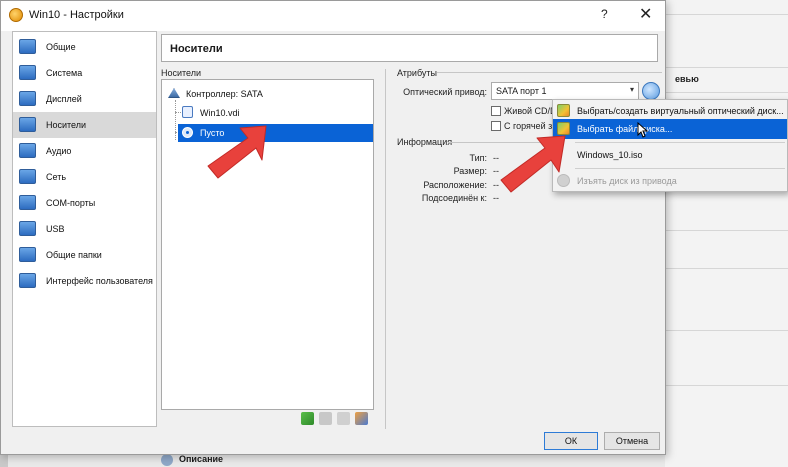  Describe the element at coordinates (64, 99) in the screenshot. I see `sidebar-item-label: Дисплей` at that location.